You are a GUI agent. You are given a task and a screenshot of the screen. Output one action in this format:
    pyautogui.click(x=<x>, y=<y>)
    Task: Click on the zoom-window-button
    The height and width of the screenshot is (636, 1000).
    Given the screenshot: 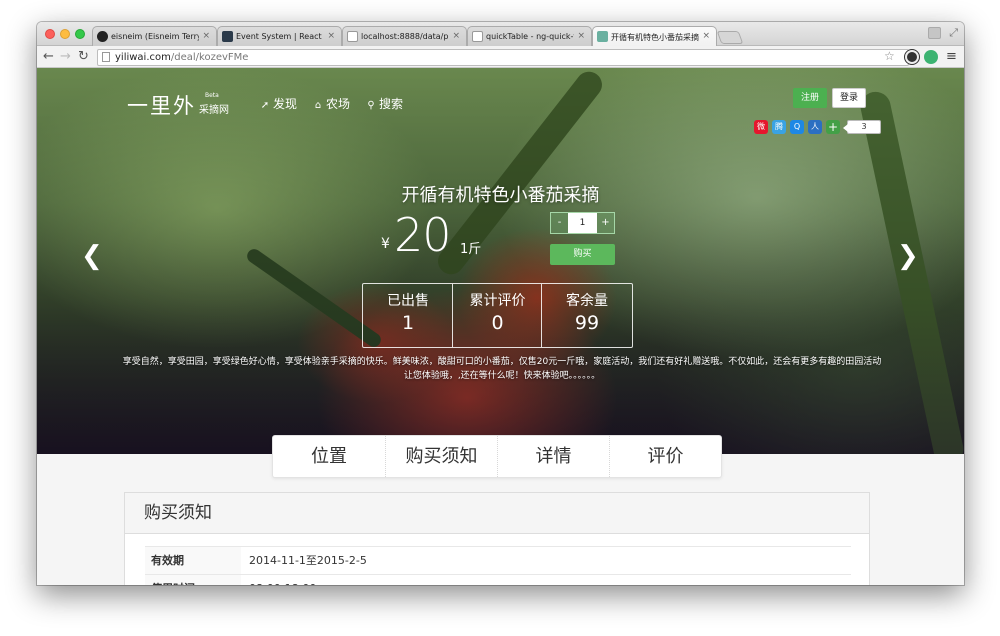 What is the action you would take?
    pyautogui.click(x=80, y=34)
    